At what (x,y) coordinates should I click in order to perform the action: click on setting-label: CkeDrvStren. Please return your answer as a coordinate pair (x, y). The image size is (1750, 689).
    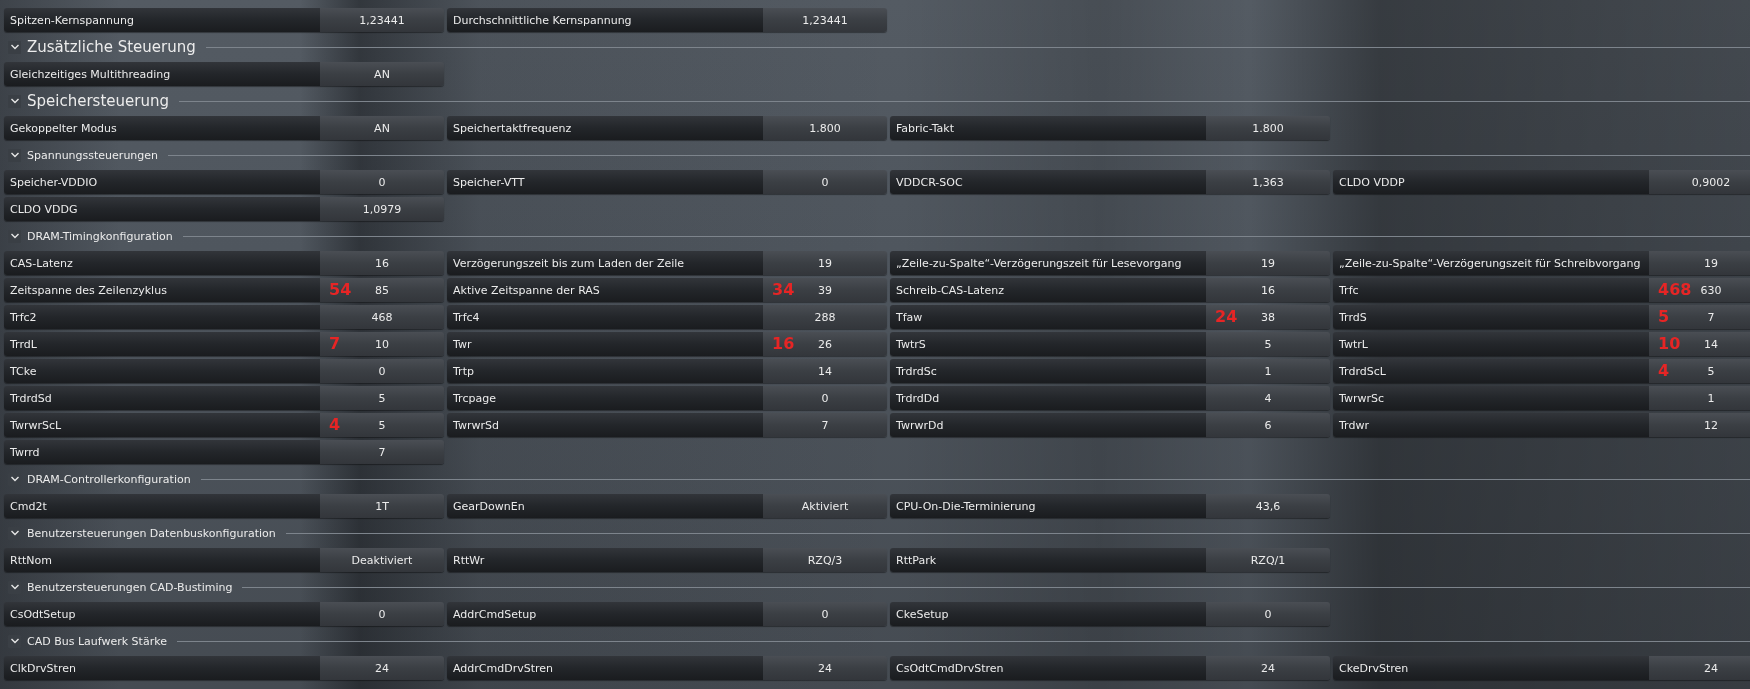
    Looking at the image, I should click on (1491, 668).